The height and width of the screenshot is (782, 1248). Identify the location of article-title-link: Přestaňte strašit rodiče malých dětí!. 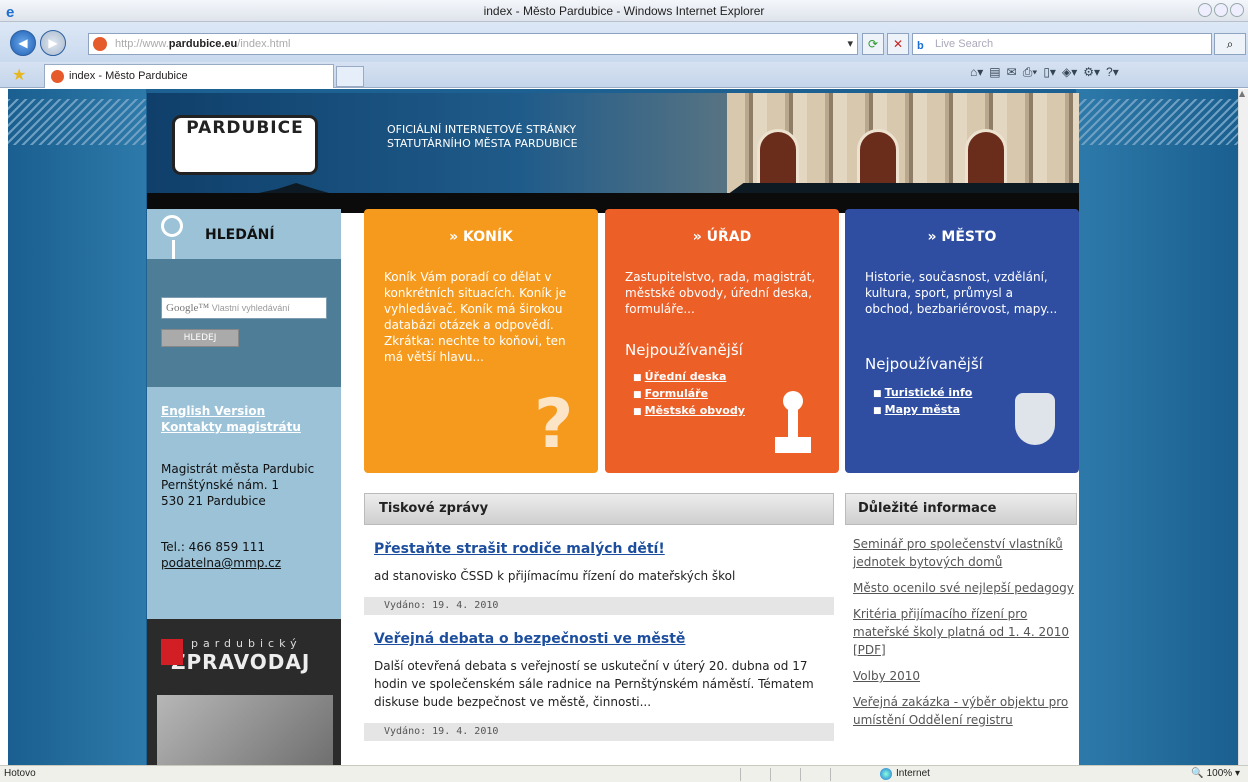
(519, 549).